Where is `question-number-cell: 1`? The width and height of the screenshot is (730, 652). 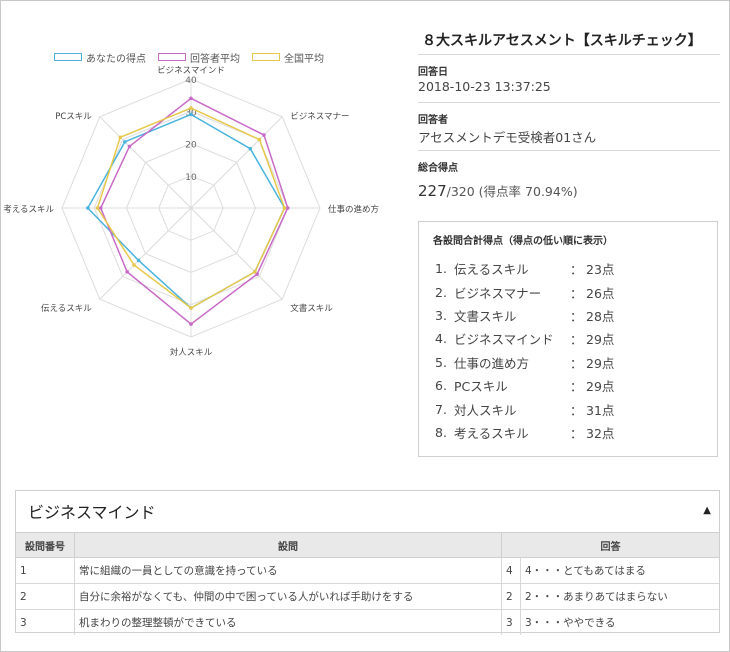 question-number-cell: 1 is located at coordinates (45, 570).